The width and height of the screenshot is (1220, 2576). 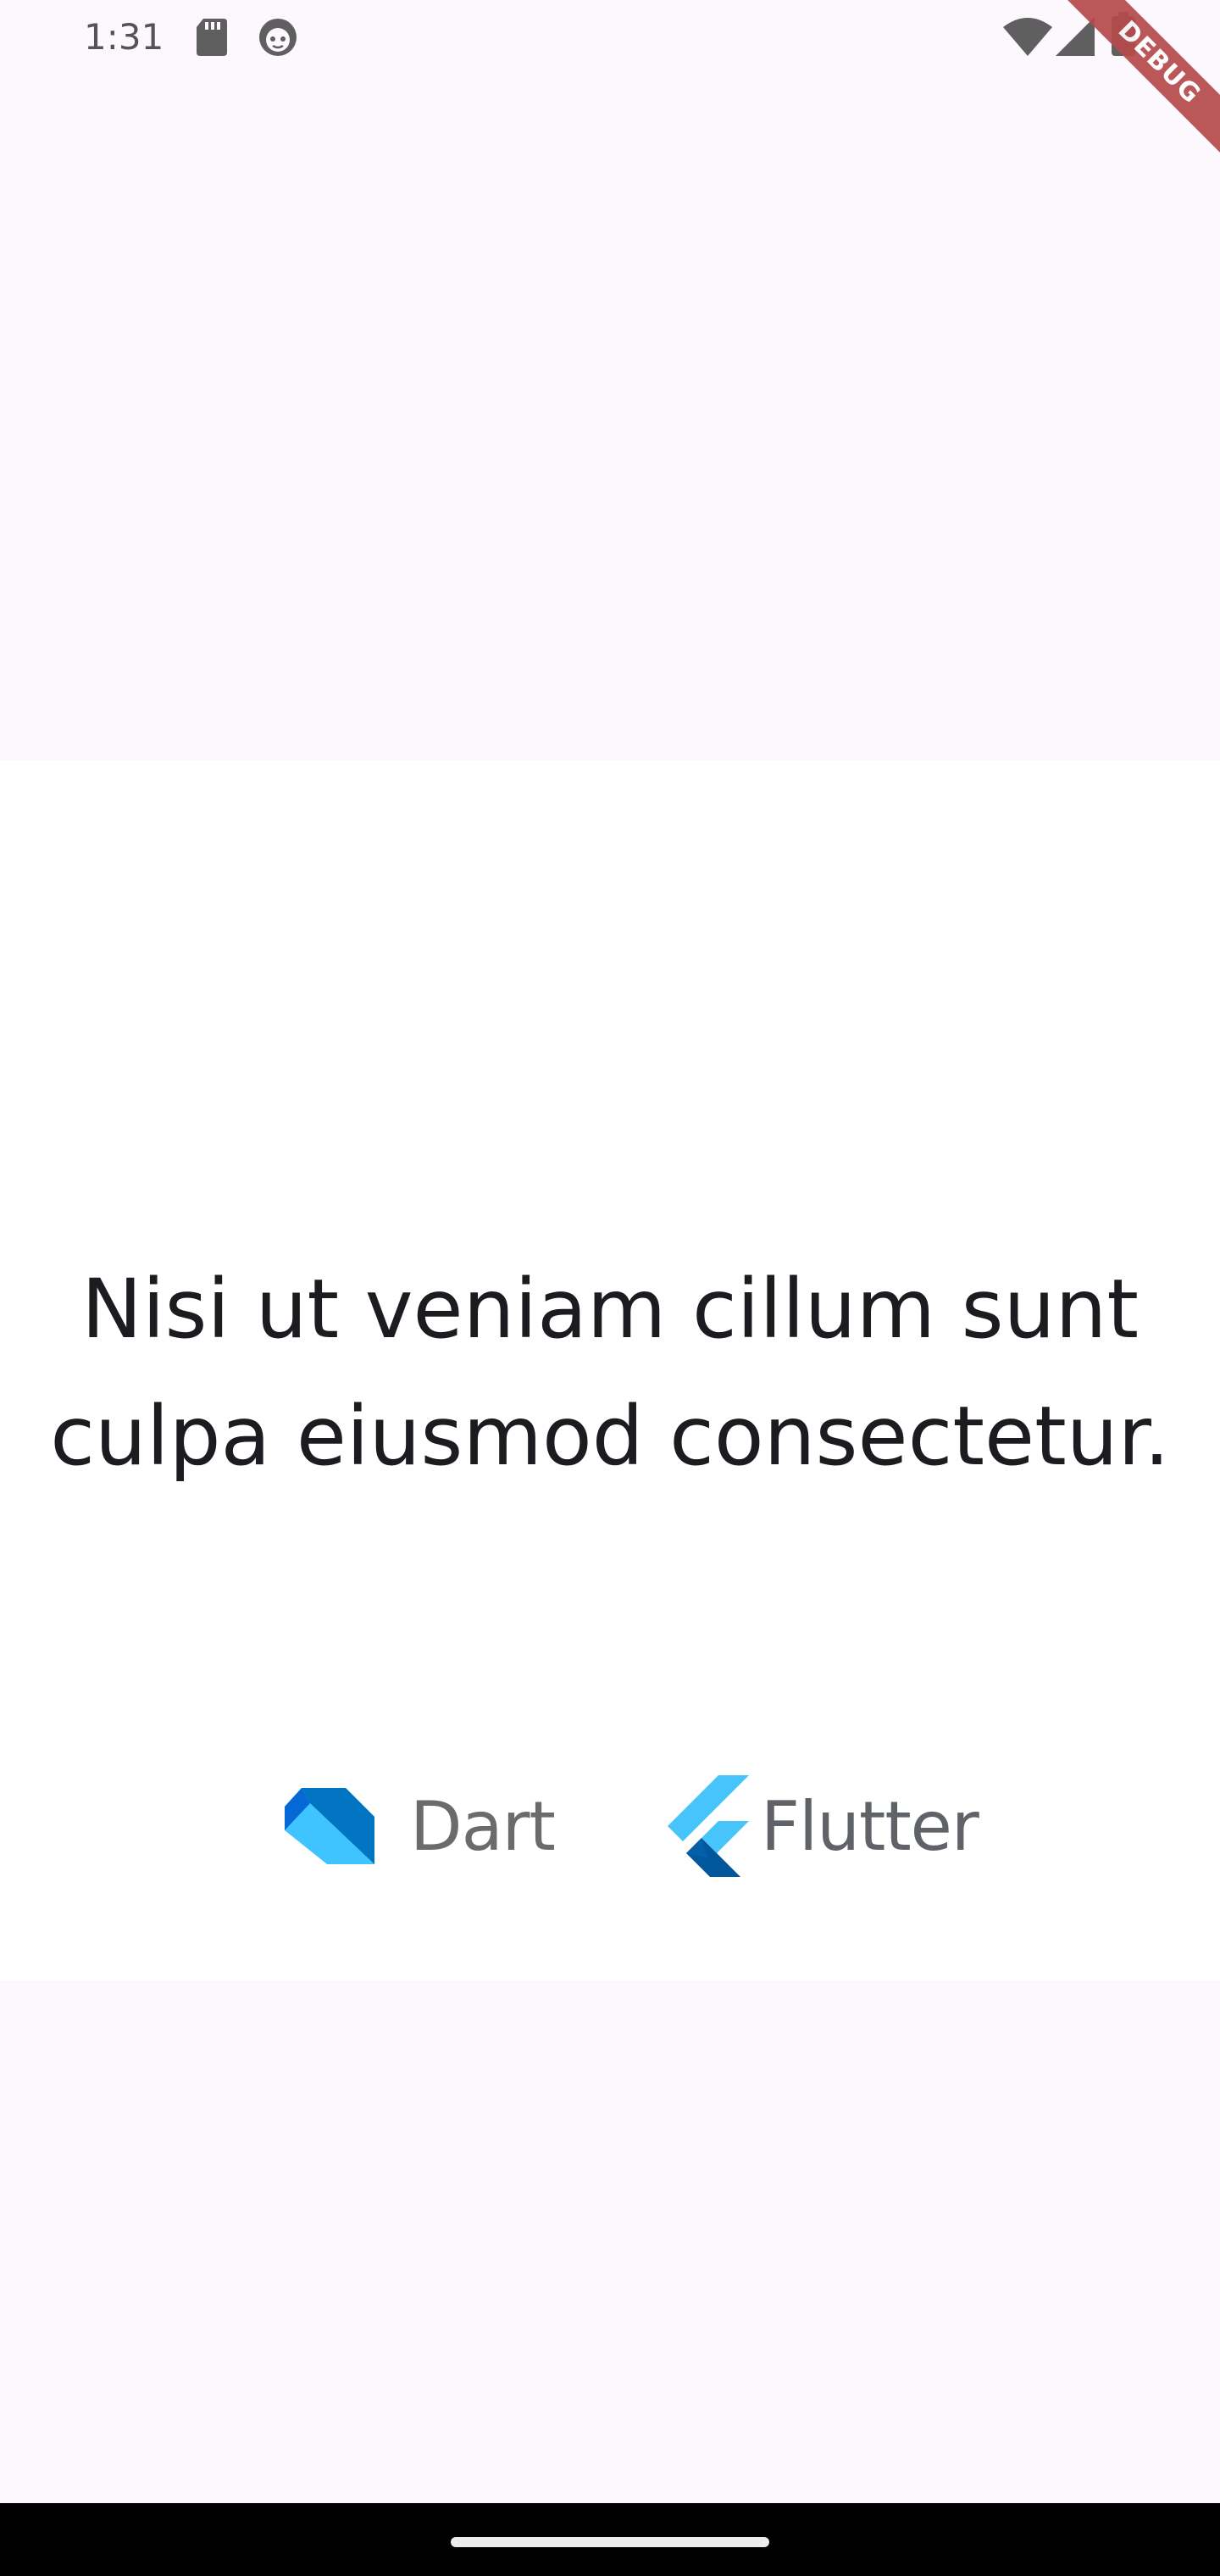 I want to click on dart-logo: Dart, so click(x=420, y=1826).